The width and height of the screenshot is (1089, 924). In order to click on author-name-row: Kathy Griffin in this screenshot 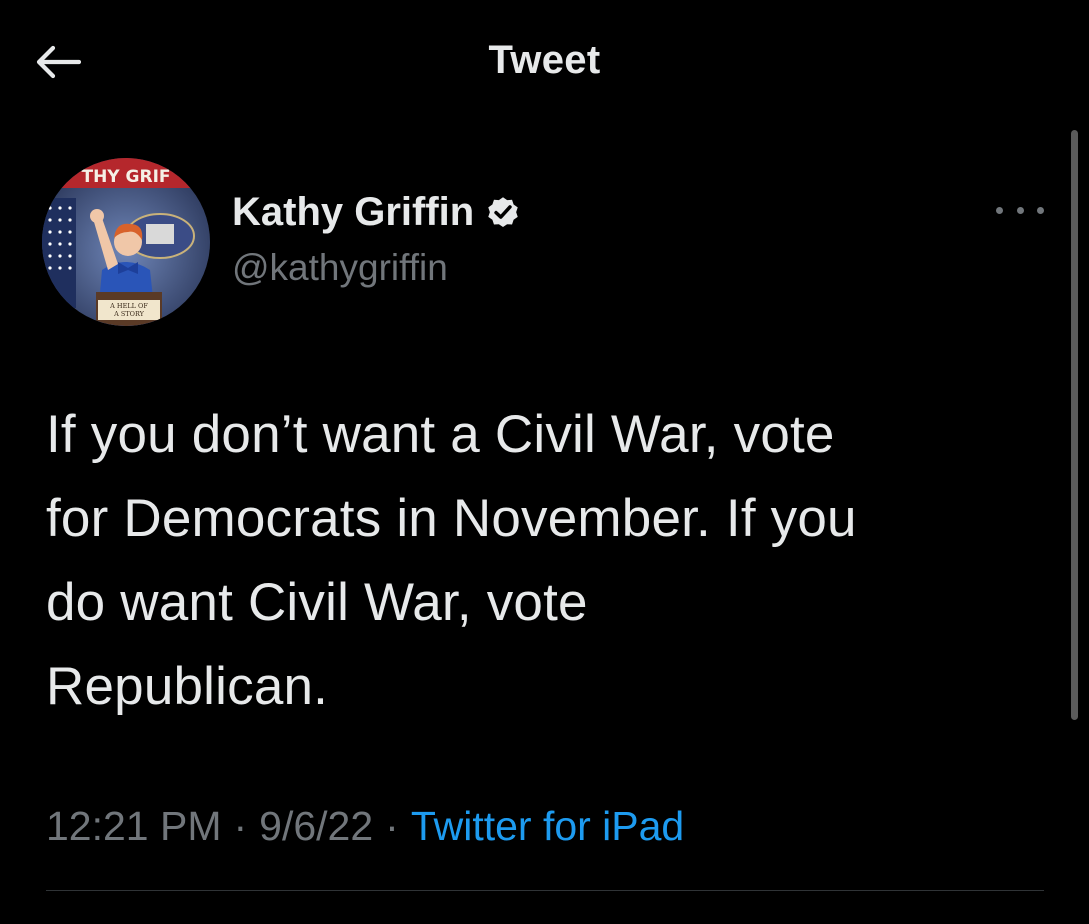, I will do `click(377, 212)`.